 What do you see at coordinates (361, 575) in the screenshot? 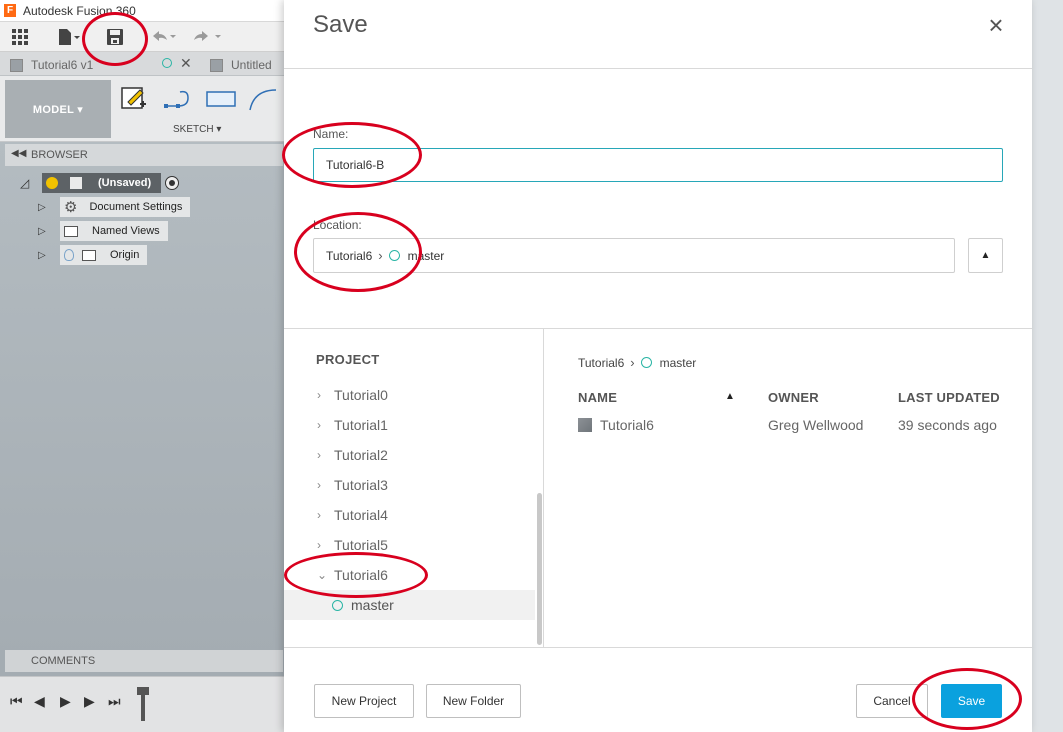
I see `project-label: Tutorial6` at bounding box center [361, 575].